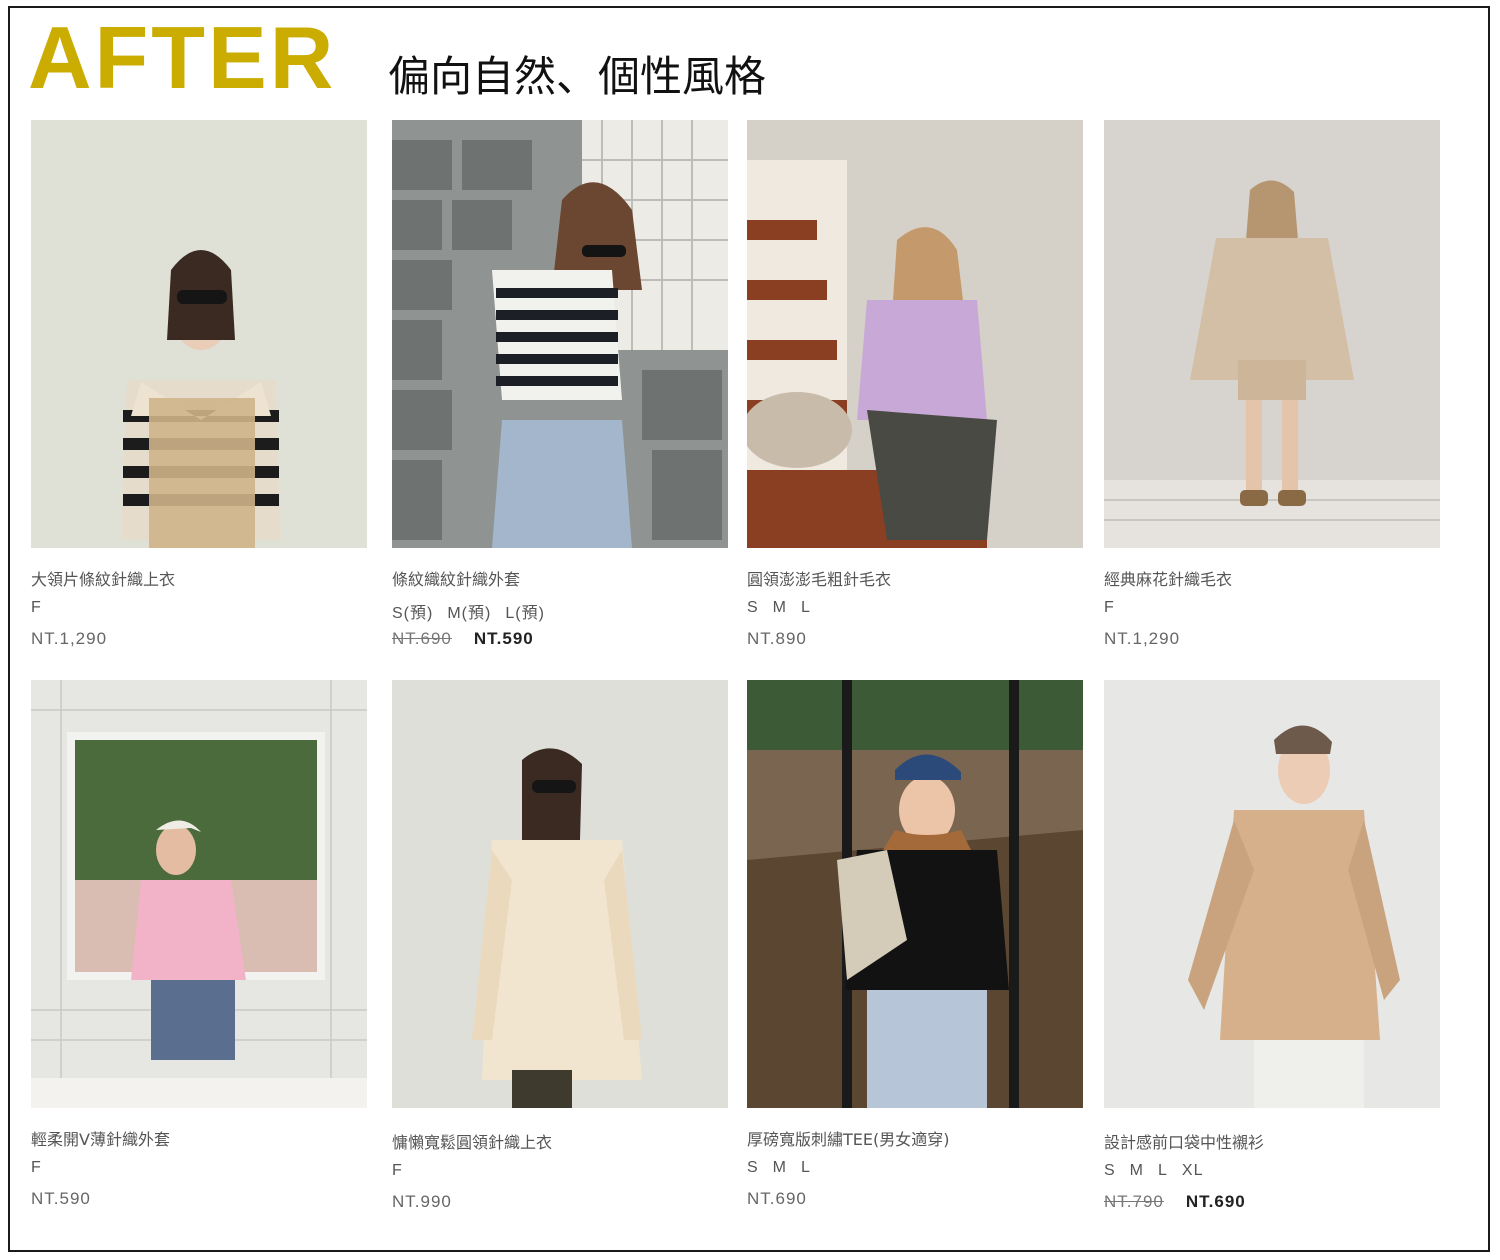 This screenshot has width=1500, height=1260. What do you see at coordinates (103, 578) in the screenshot?
I see `product-name: 大領片條紋針織上衣` at bounding box center [103, 578].